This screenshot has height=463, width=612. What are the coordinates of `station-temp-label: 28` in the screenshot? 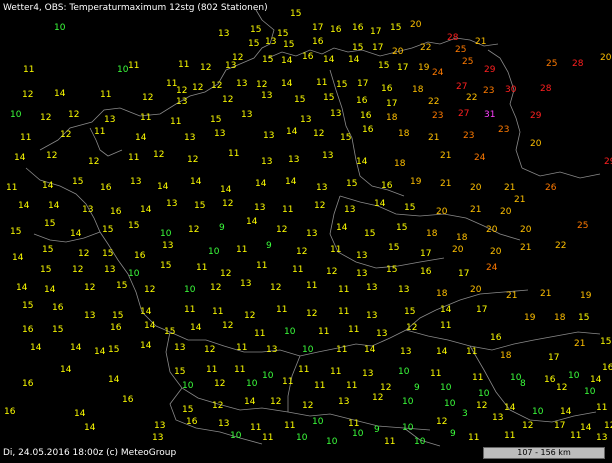 It's located at (578, 64).